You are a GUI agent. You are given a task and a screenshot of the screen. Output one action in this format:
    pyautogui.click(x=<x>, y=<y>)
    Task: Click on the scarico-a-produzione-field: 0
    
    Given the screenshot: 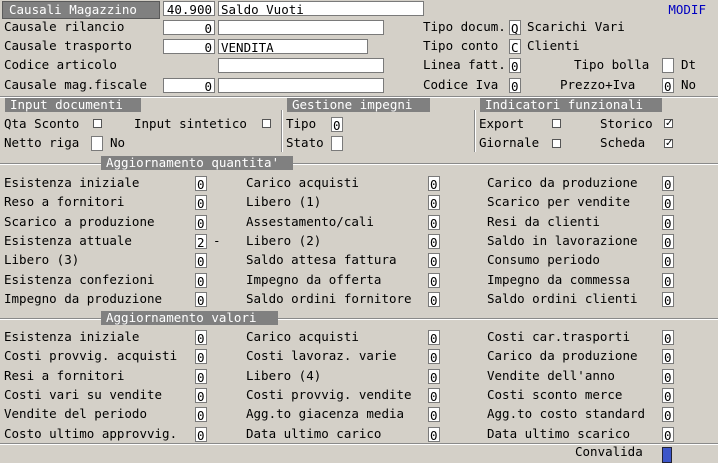 What is the action you would take?
    pyautogui.click(x=201, y=222)
    